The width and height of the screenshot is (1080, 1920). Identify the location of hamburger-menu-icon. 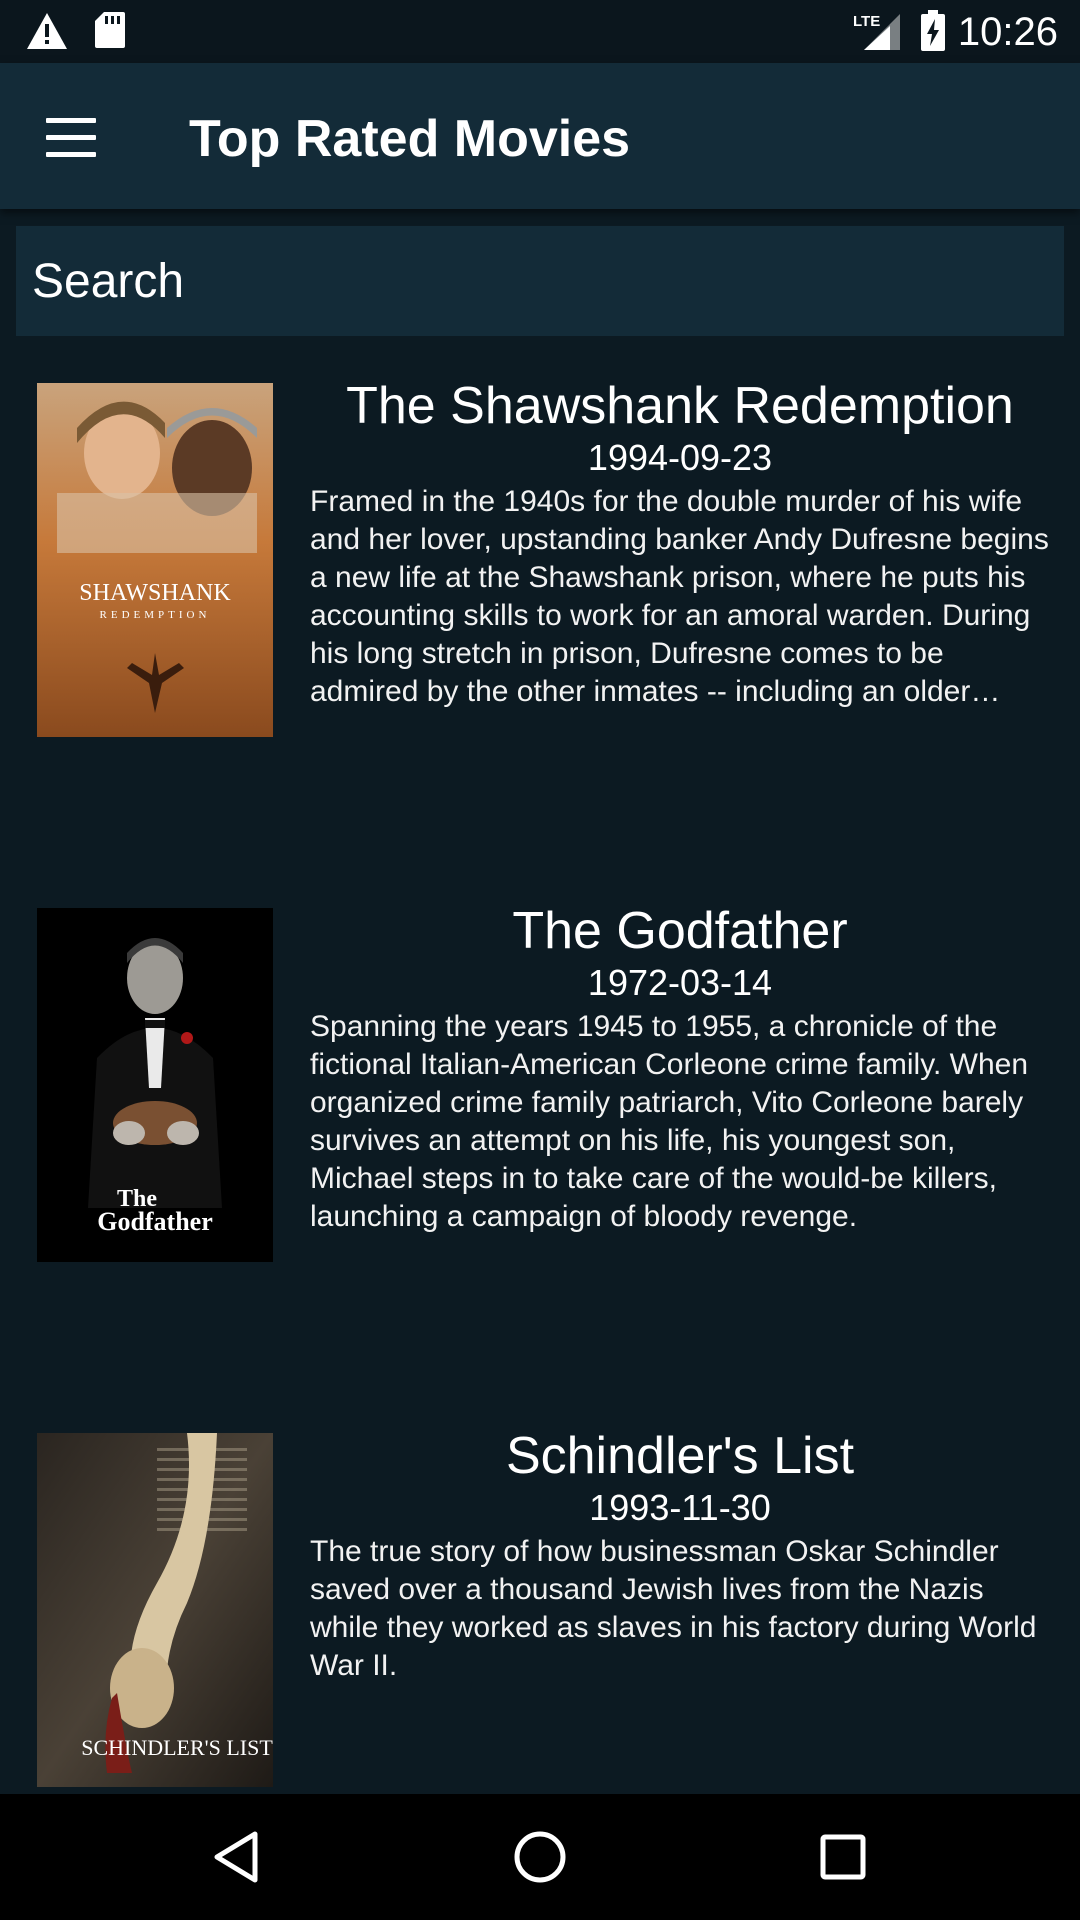
(73, 138).